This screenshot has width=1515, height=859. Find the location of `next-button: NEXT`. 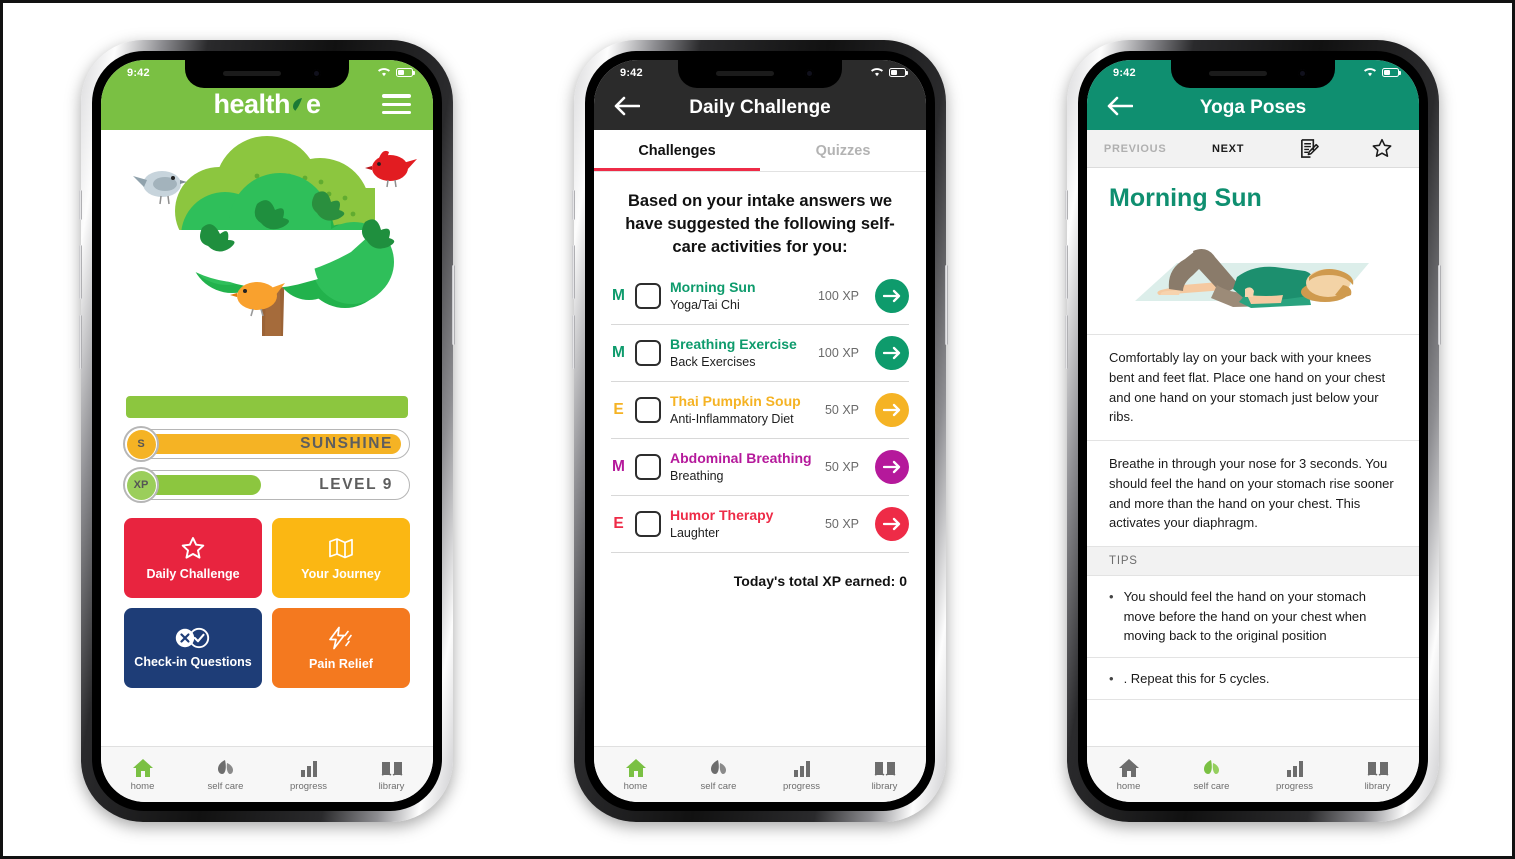

next-button: NEXT is located at coordinates (1228, 149).